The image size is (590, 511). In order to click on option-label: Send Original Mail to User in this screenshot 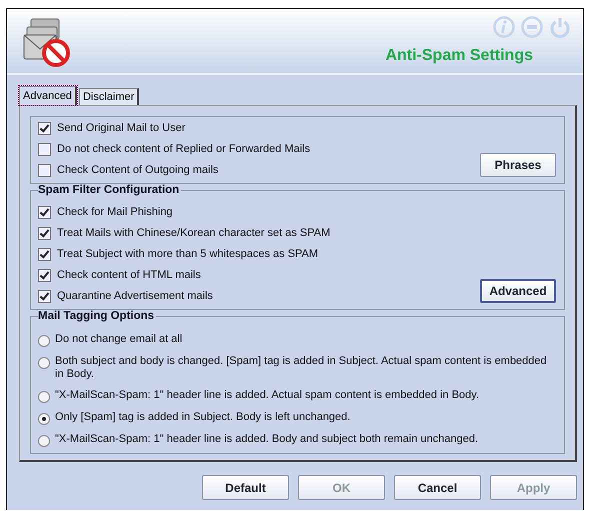, I will do `click(121, 128)`.